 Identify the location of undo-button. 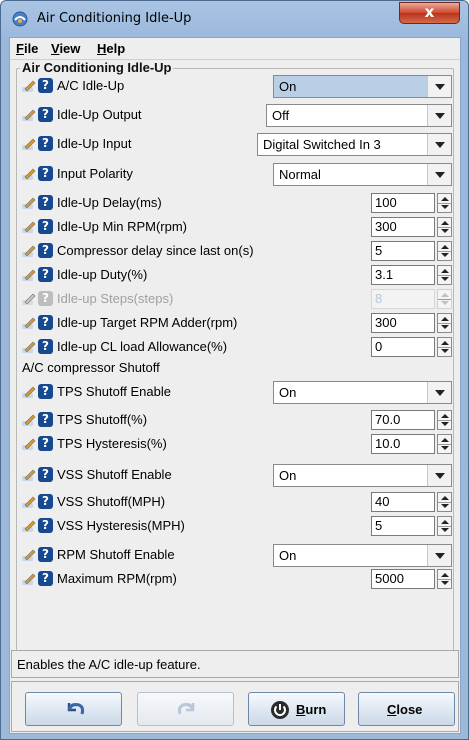
(73, 709).